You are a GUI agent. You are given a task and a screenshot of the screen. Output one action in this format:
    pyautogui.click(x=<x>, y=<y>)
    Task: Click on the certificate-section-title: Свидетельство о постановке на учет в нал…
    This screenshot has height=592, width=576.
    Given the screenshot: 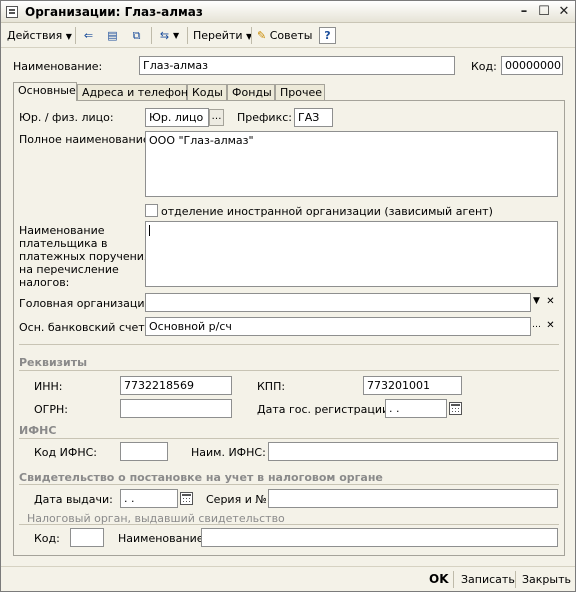 What is the action you would take?
    pyautogui.click(x=201, y=477)
    